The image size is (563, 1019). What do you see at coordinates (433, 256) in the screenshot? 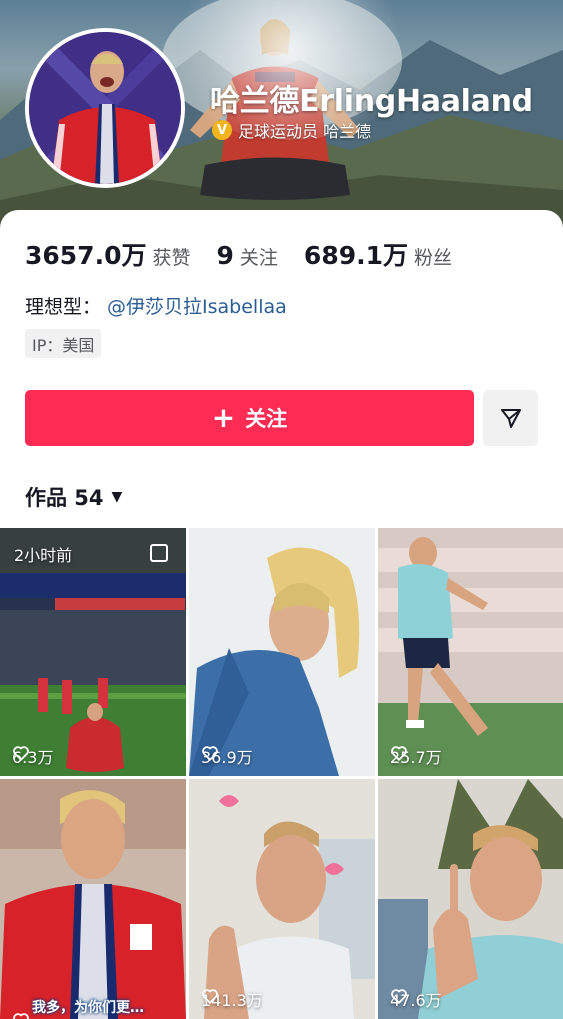
I see `followers-label: 粉丝` at bounding box center [433, 256].